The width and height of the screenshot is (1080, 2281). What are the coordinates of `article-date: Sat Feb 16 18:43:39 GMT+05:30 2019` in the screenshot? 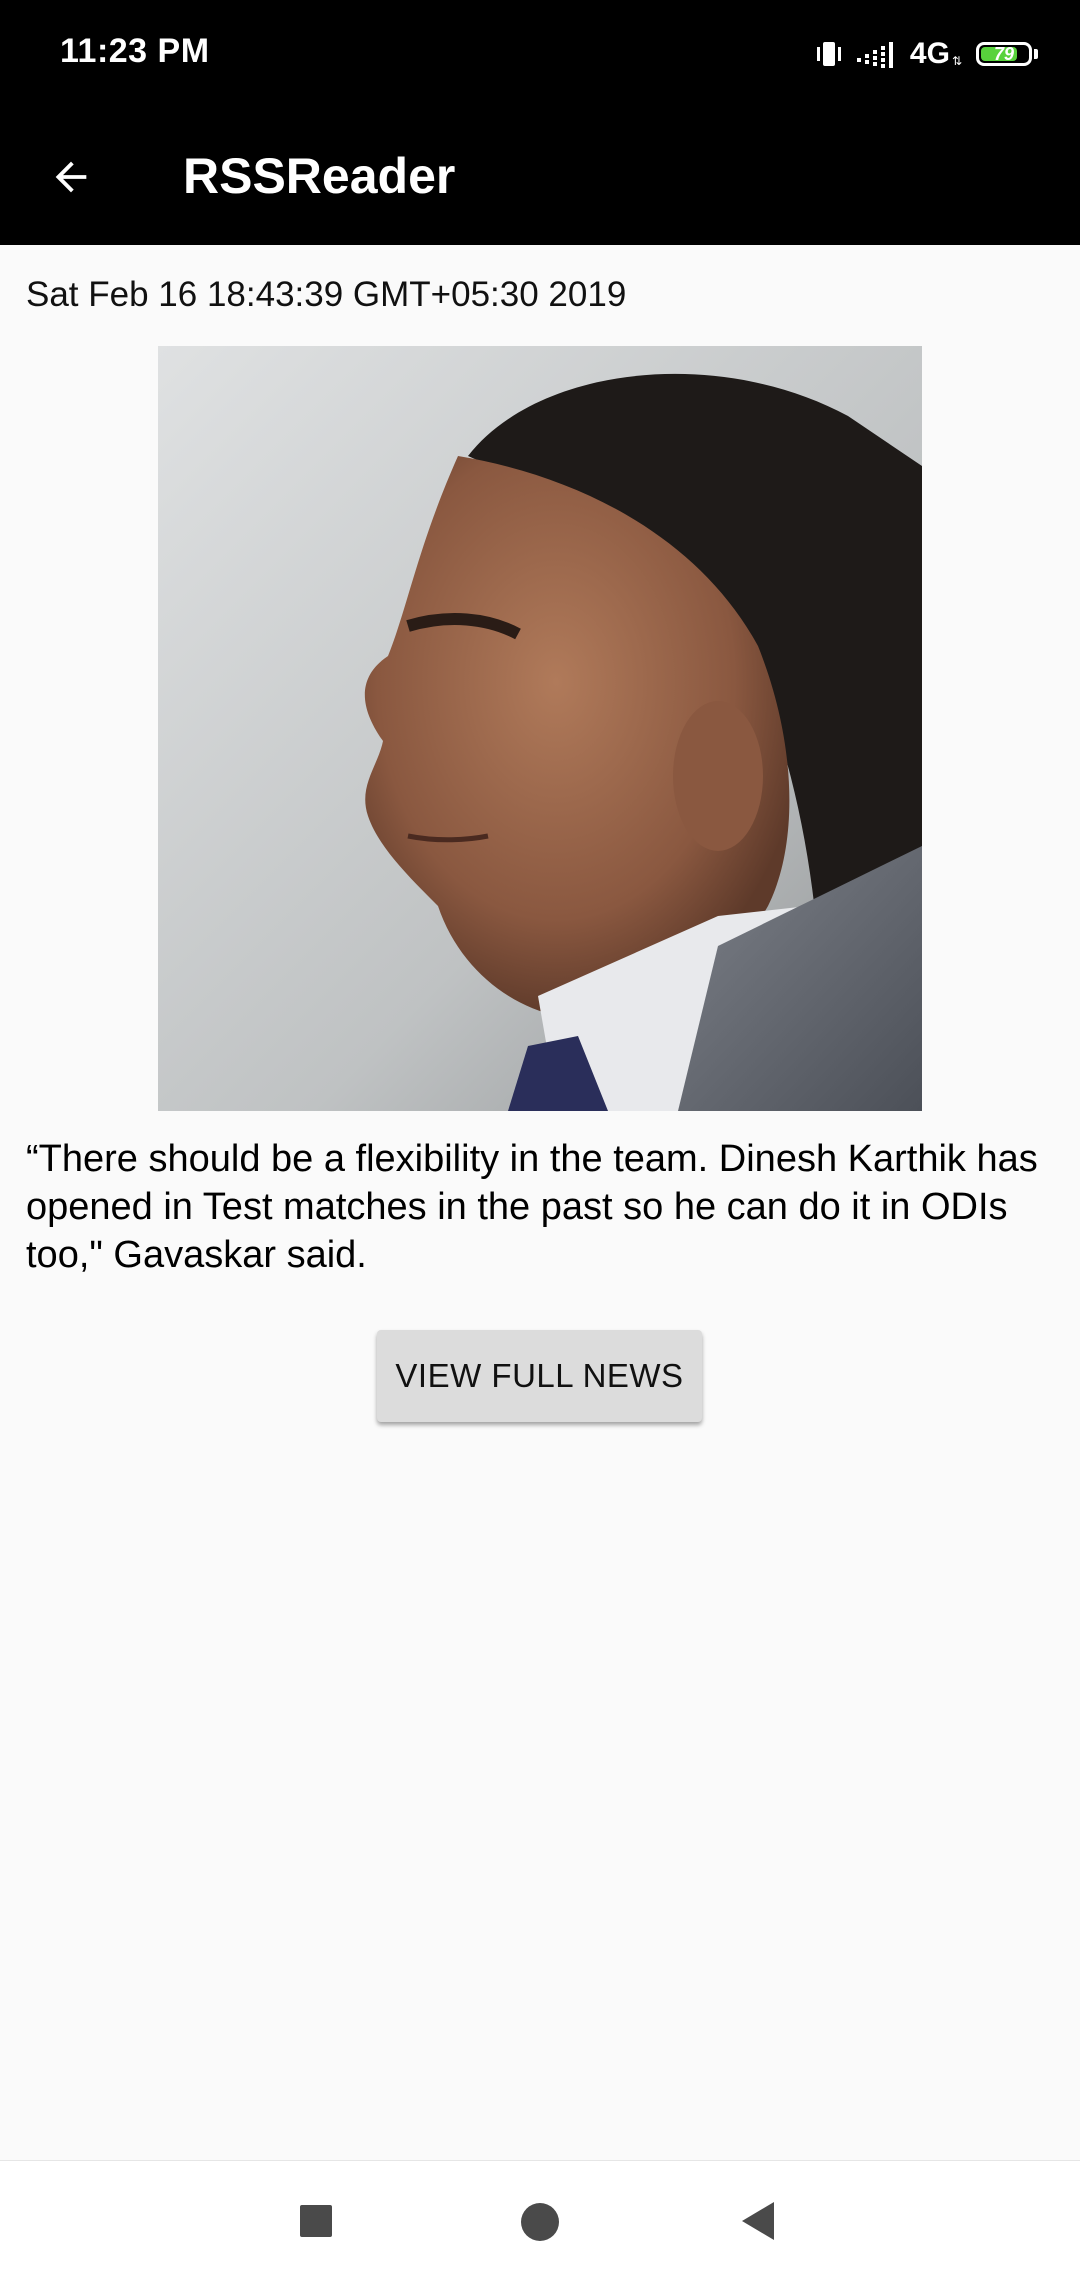 It's located at (326, 294).